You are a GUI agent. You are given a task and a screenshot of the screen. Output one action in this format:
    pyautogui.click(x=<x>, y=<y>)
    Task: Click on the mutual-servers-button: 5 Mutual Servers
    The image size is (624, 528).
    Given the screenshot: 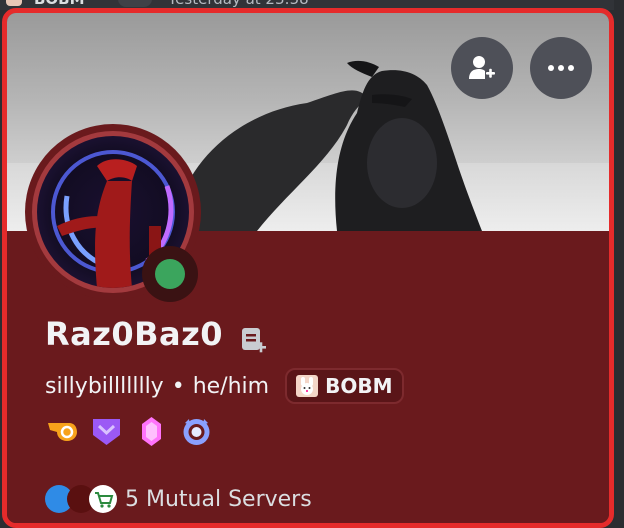 What is the action you would take?
    pyautogui.click(x=178, y=499)
    